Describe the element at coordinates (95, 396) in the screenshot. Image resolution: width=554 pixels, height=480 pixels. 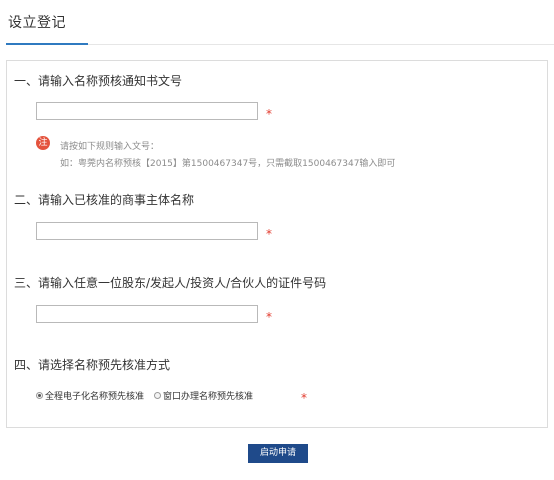
I see `radio-label-electronic: 全程电子化名称预先核准` at that location.